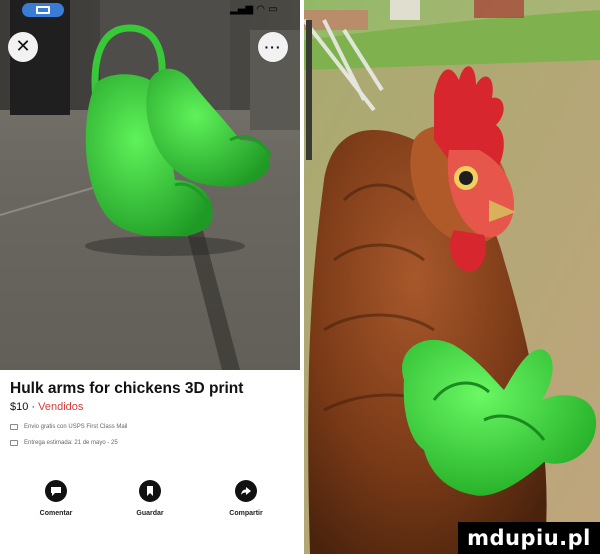  Describe the element at coordinates (56, 505) in the screenshot. I see `comment-button: Comentar` at that location.